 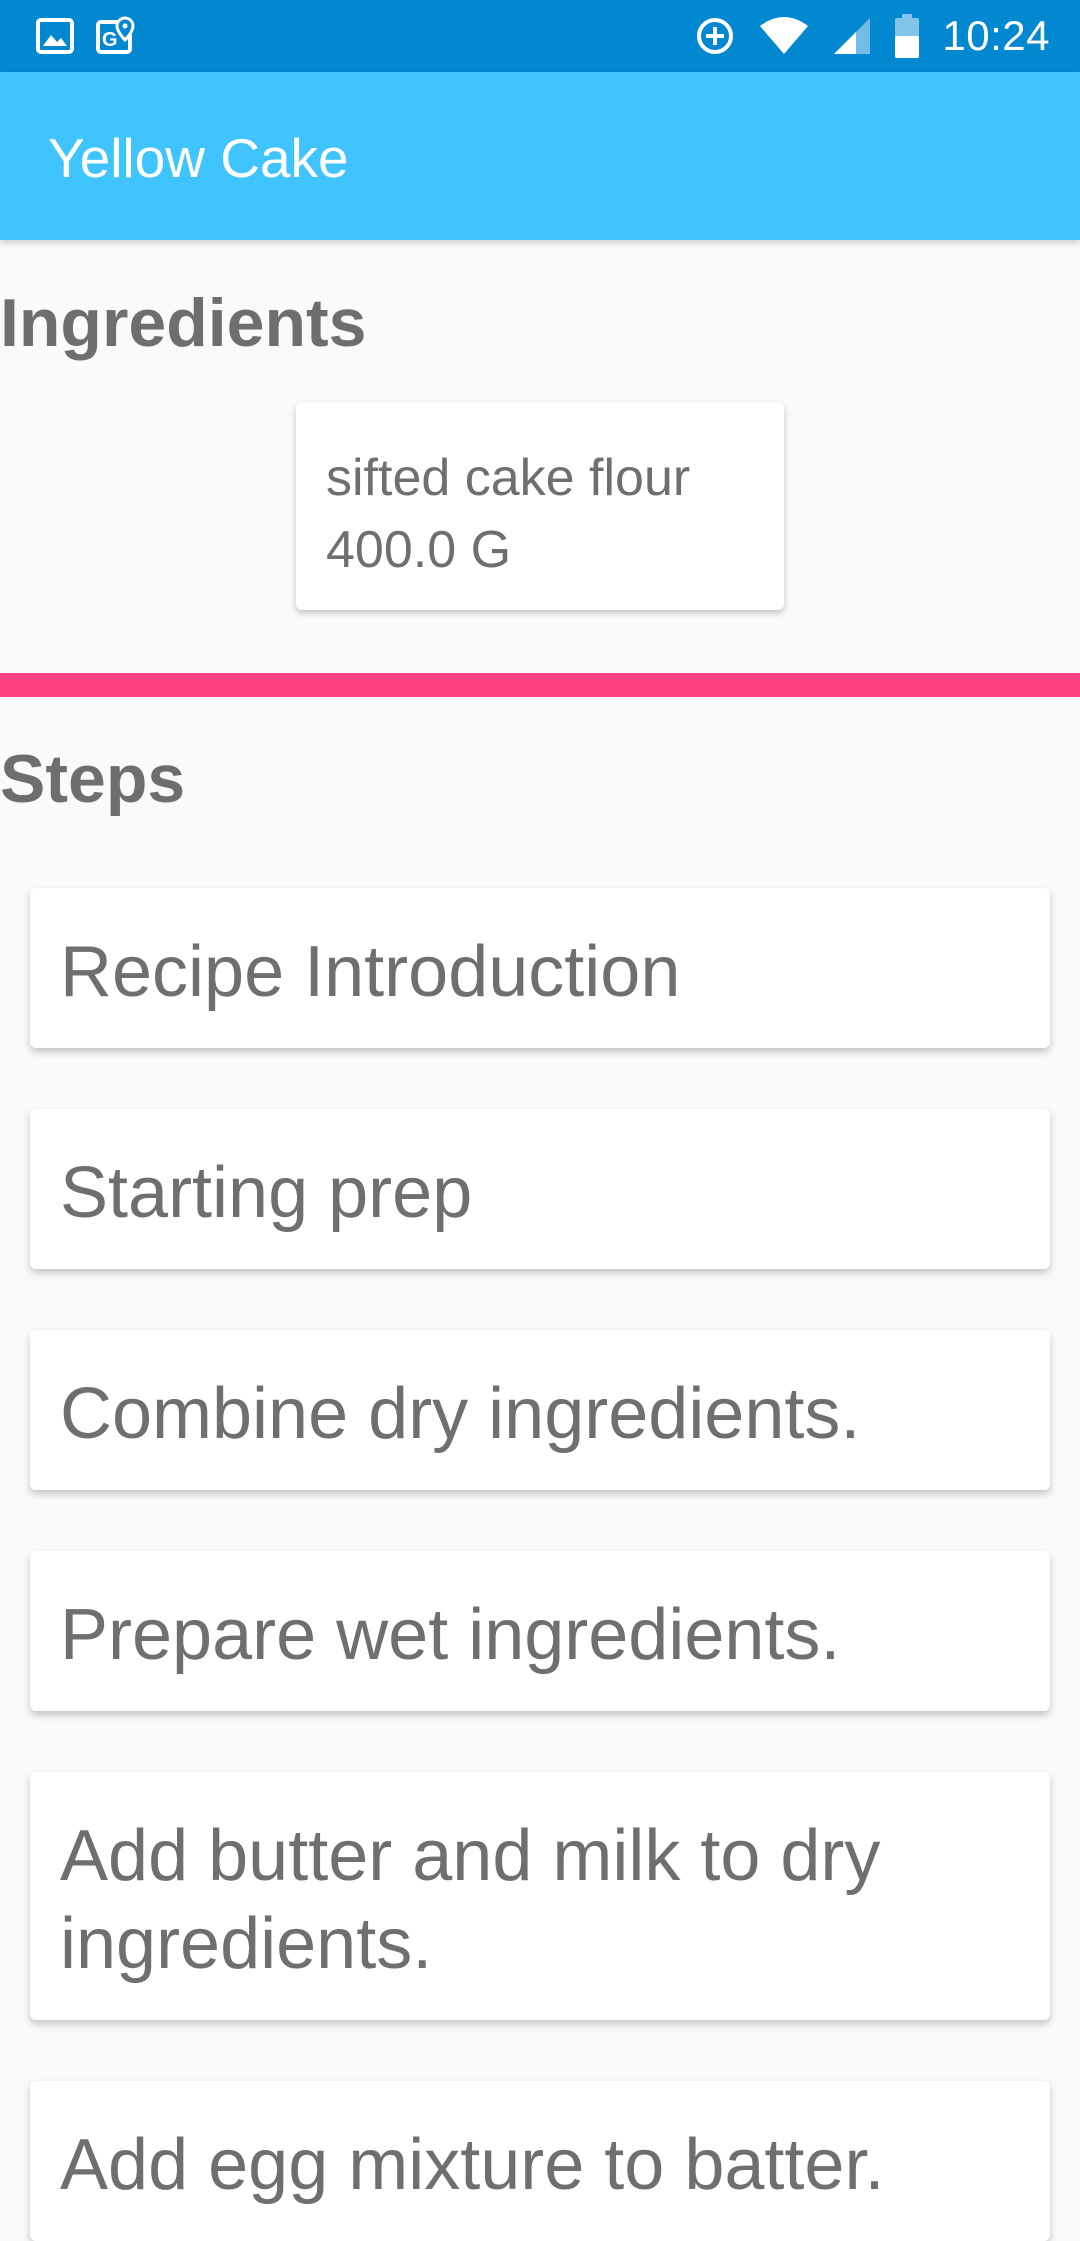 I want to click on maps-icon: G, so click(x=116, y=36).